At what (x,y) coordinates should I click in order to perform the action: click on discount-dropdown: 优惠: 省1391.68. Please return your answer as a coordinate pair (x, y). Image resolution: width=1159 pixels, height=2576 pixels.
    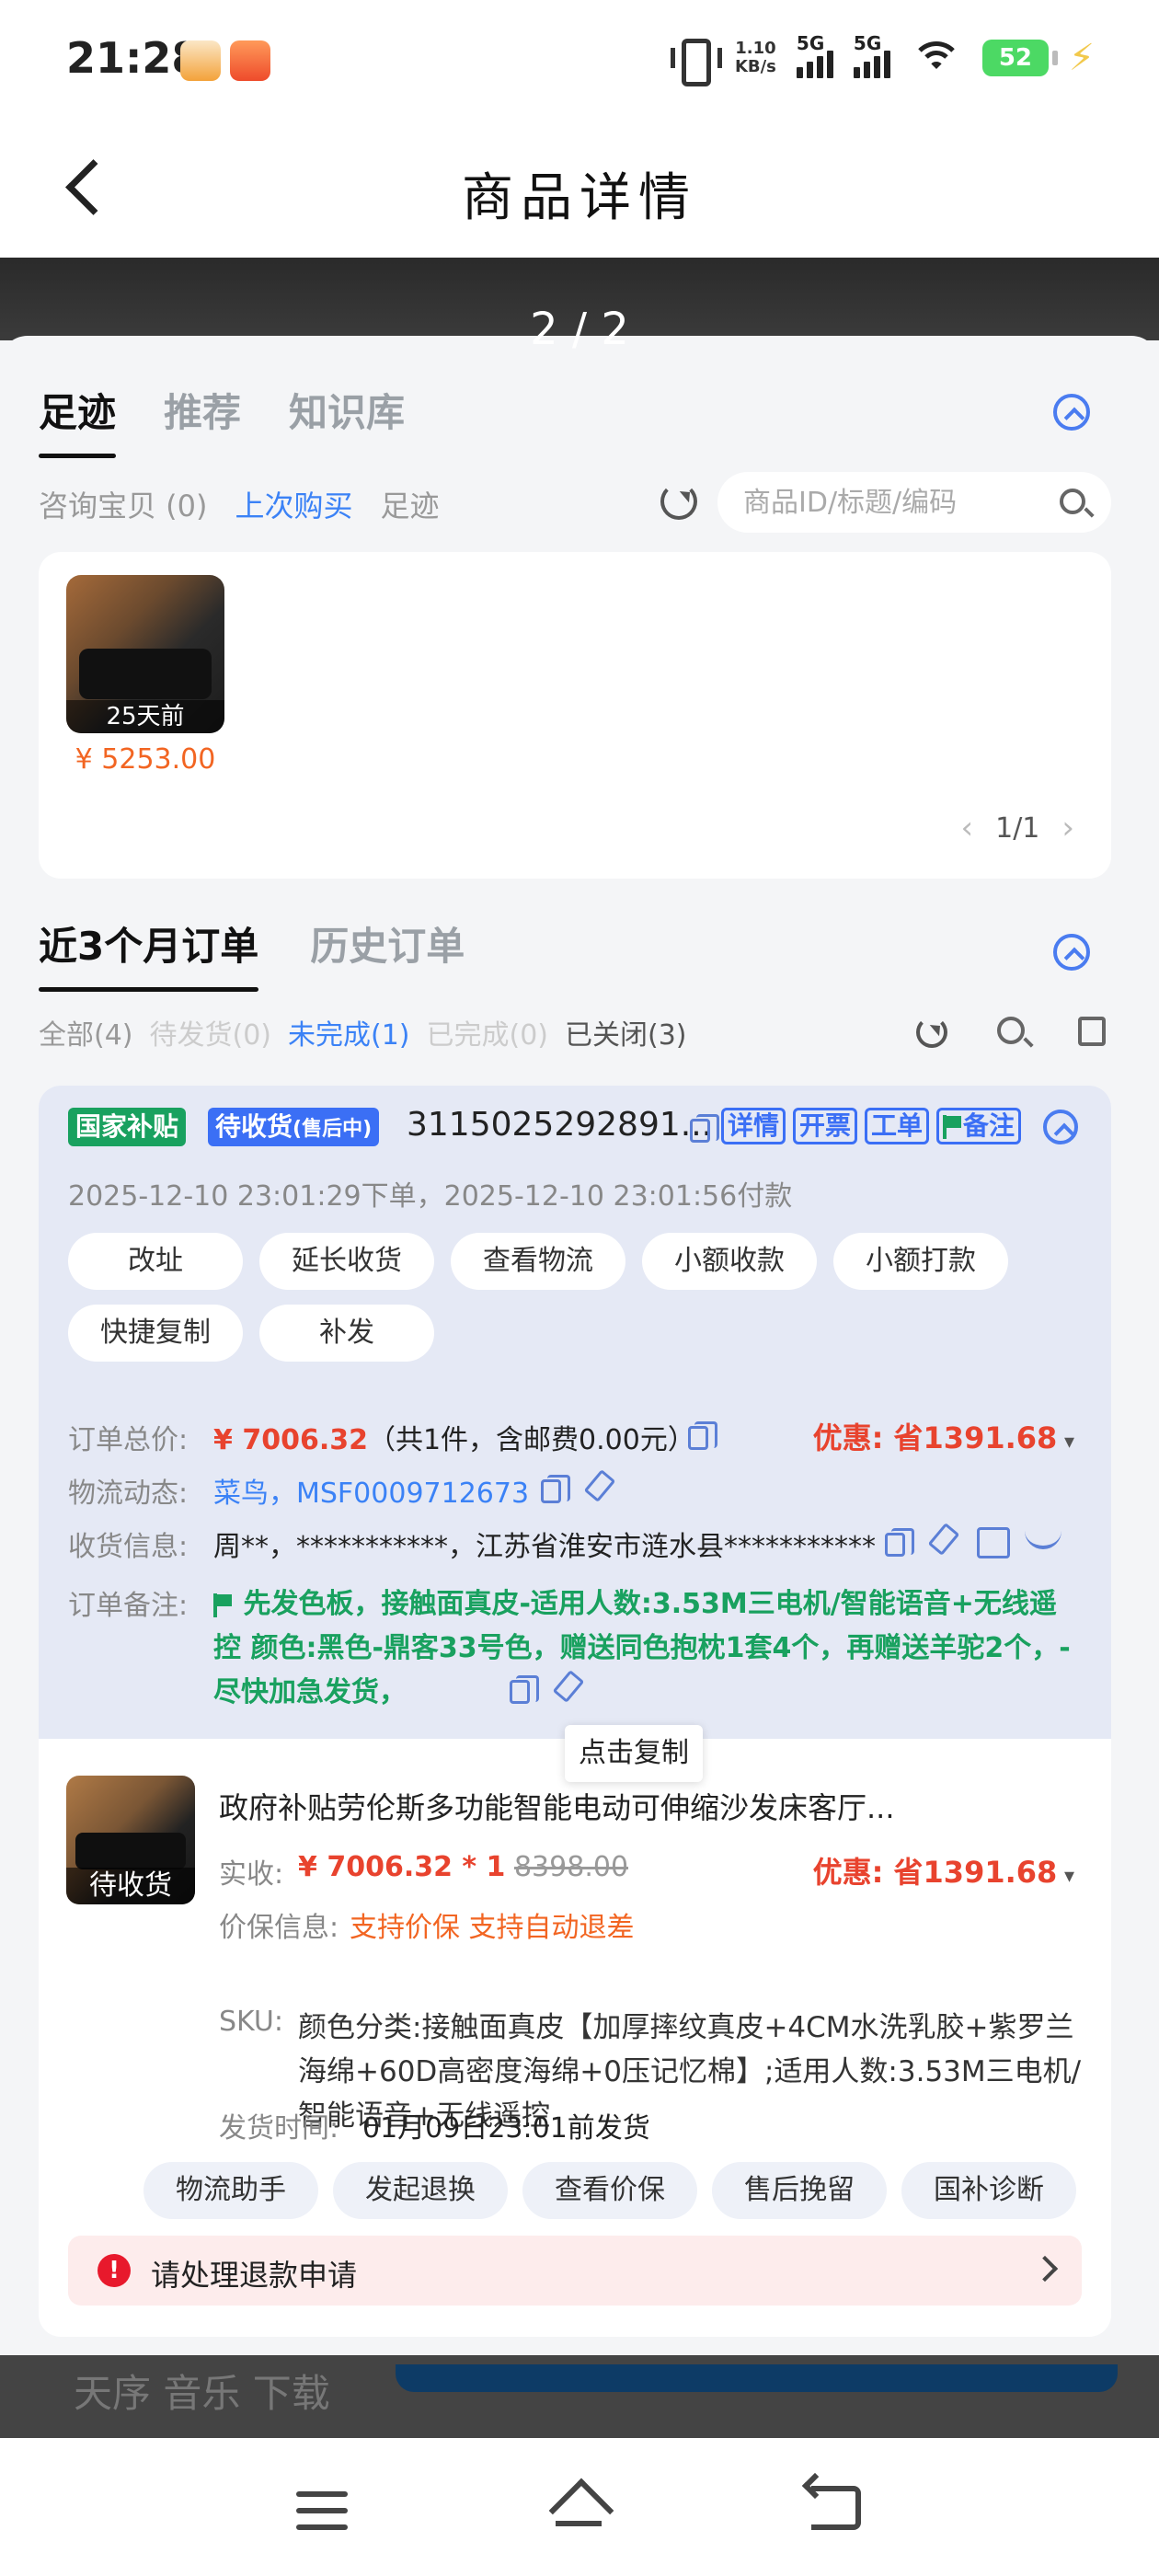
    Looking at the image, I should click on (943, 1436).